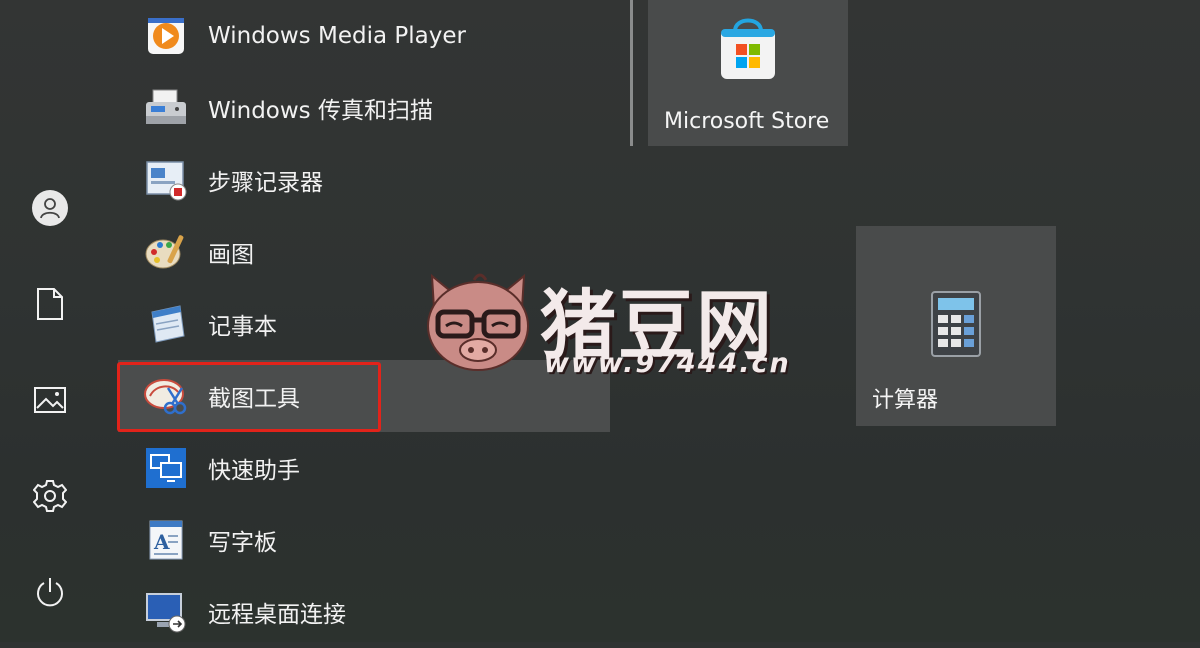 The image size is (1200, 648). Describe the element at coordinates (320, 111) in the screenshot. I see `app-label: Windows 传真和扫描` at that location.